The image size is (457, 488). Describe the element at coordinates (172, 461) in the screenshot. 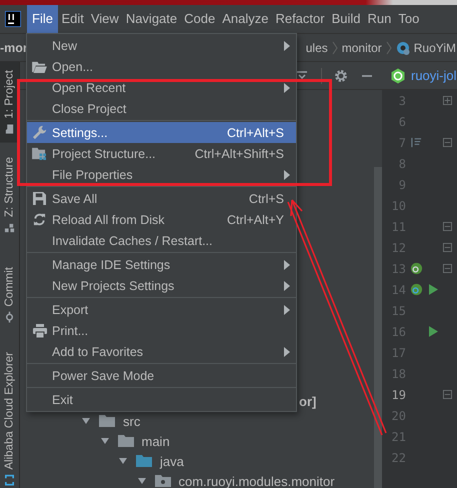

I see `tree-item-label: java` at that location.